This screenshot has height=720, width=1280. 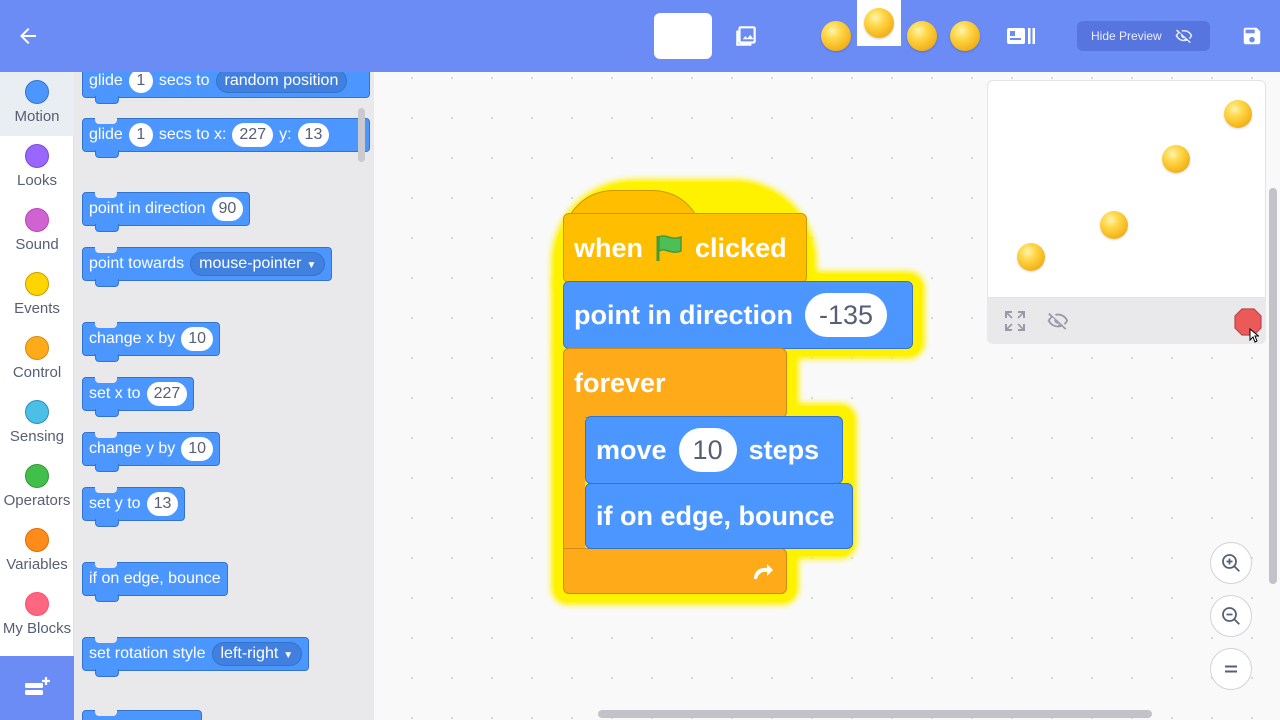 I want to click on category-control: Control, so click(x=37, y=360).